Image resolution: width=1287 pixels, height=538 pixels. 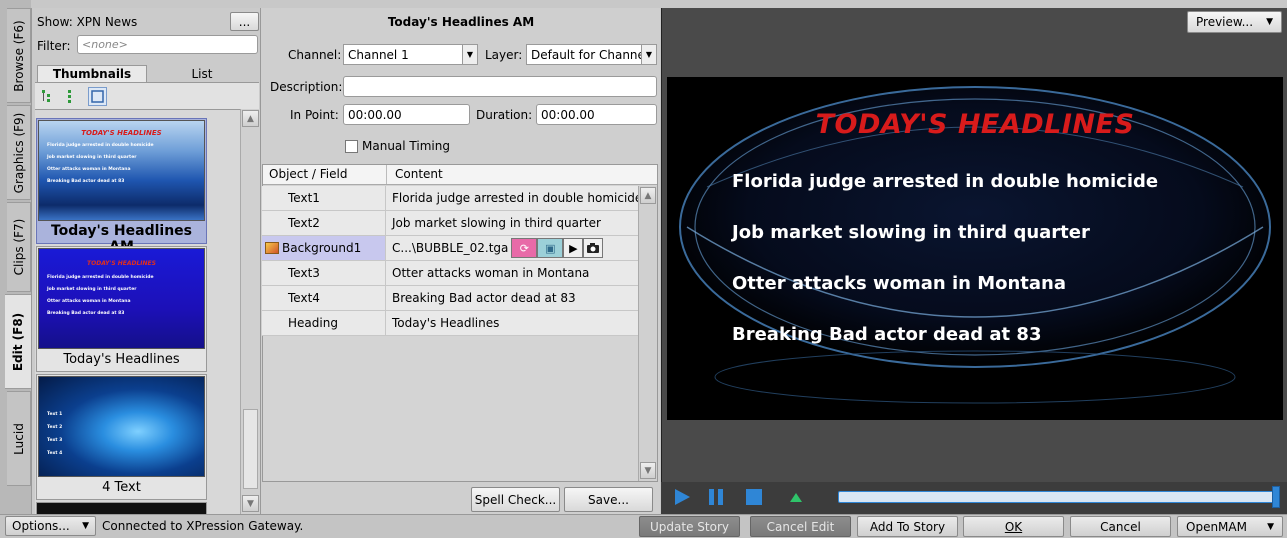 I want to click on timeline-slider-thumb, so click(x=1276, y=497).